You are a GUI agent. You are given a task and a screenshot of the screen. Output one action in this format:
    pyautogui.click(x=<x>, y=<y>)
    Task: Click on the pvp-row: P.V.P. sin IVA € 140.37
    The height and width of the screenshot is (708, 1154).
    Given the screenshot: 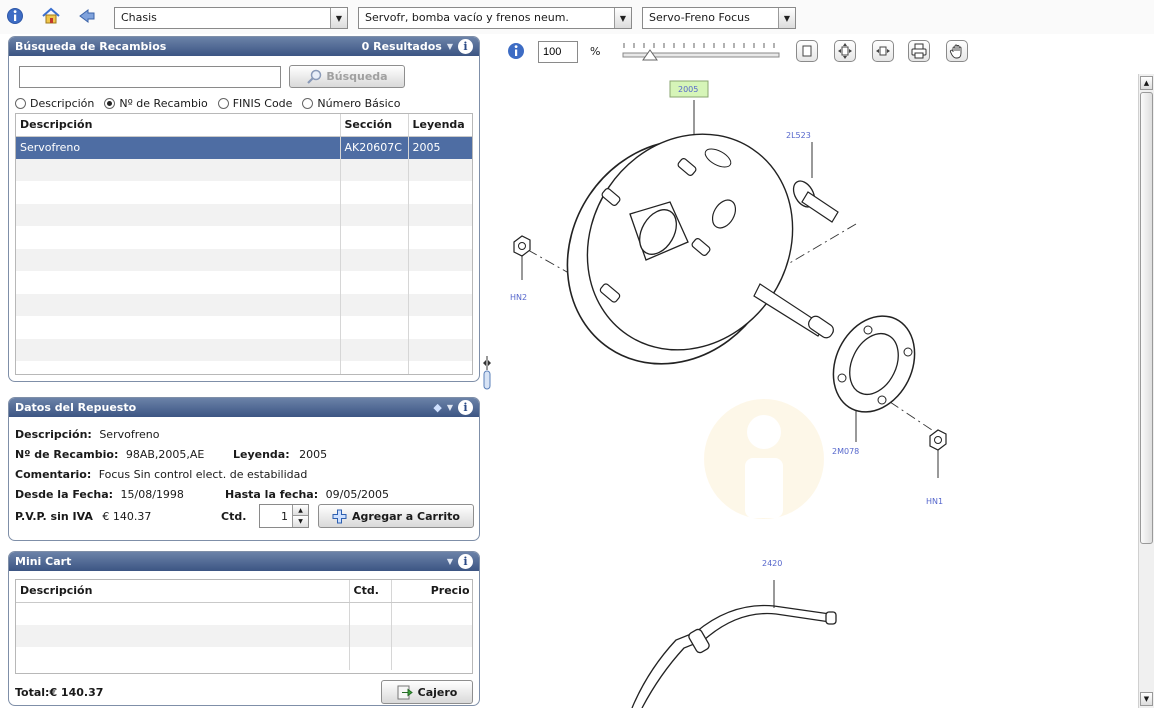 What is the action you would take?
    pyautogui.click(x=83, y=516)
    